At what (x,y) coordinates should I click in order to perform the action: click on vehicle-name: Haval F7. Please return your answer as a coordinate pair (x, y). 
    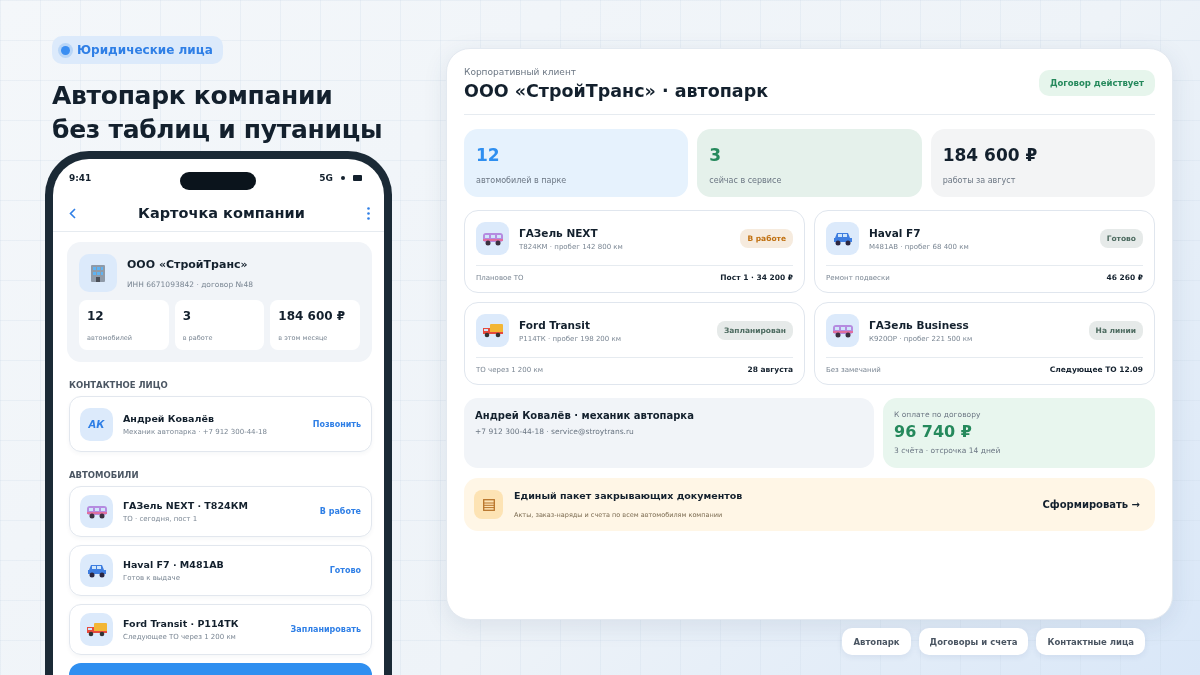
    Looking at the image, I should click on (895, 232).